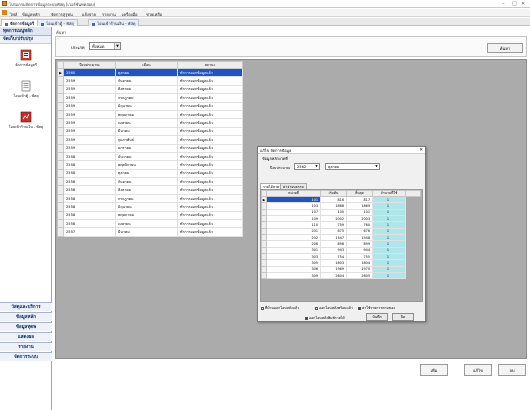  What do you see at coordinates (26, 306) in the screenshot?
I see `nav-section-supplies: วัสดุและบริการ` at bounding box center [26, 306].